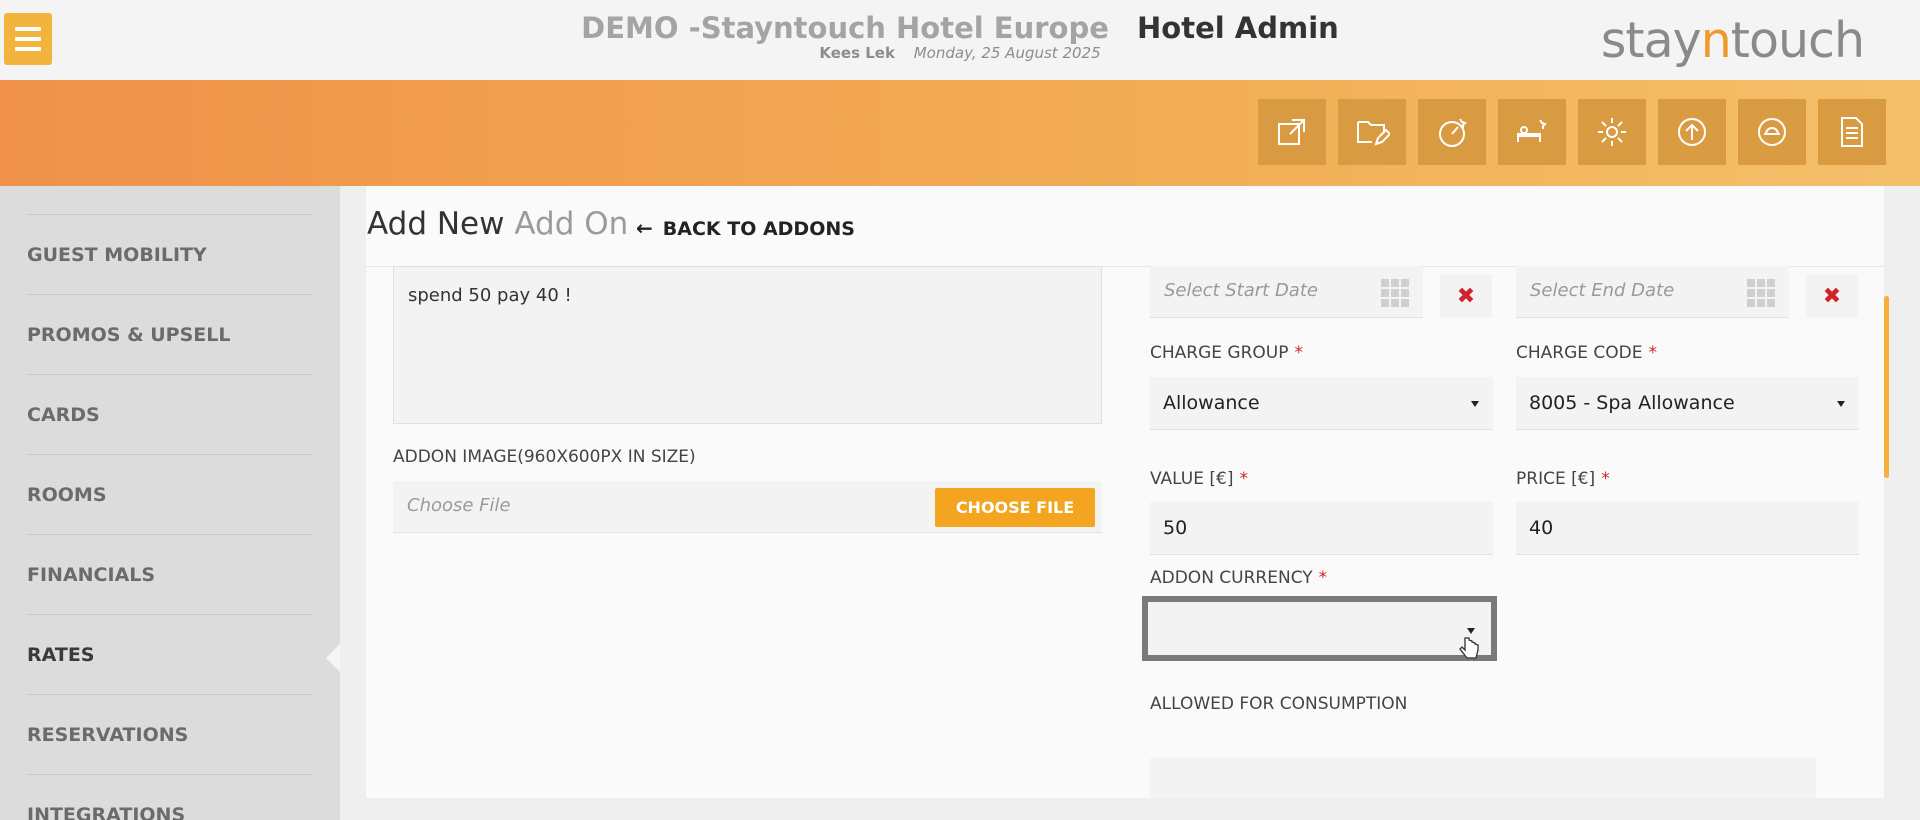 Image resolution: width=1920 pixels, height=820 pixels. I want to click on document-button, so click(1852, 132).